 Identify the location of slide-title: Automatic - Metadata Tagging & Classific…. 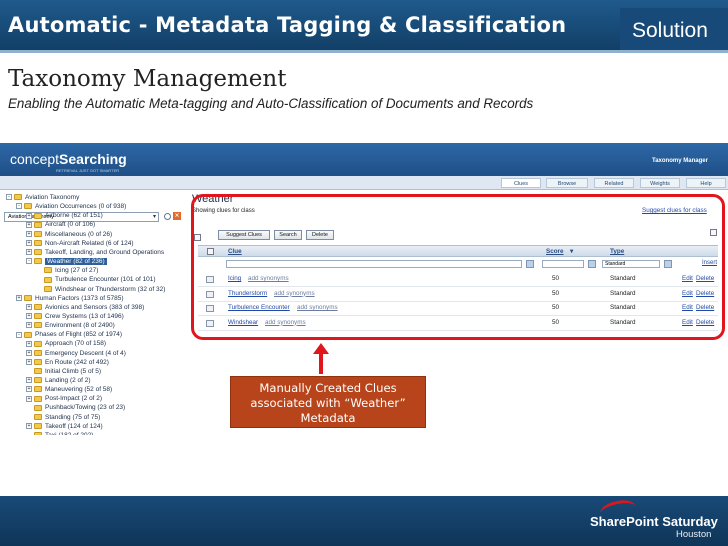
(287, 25).